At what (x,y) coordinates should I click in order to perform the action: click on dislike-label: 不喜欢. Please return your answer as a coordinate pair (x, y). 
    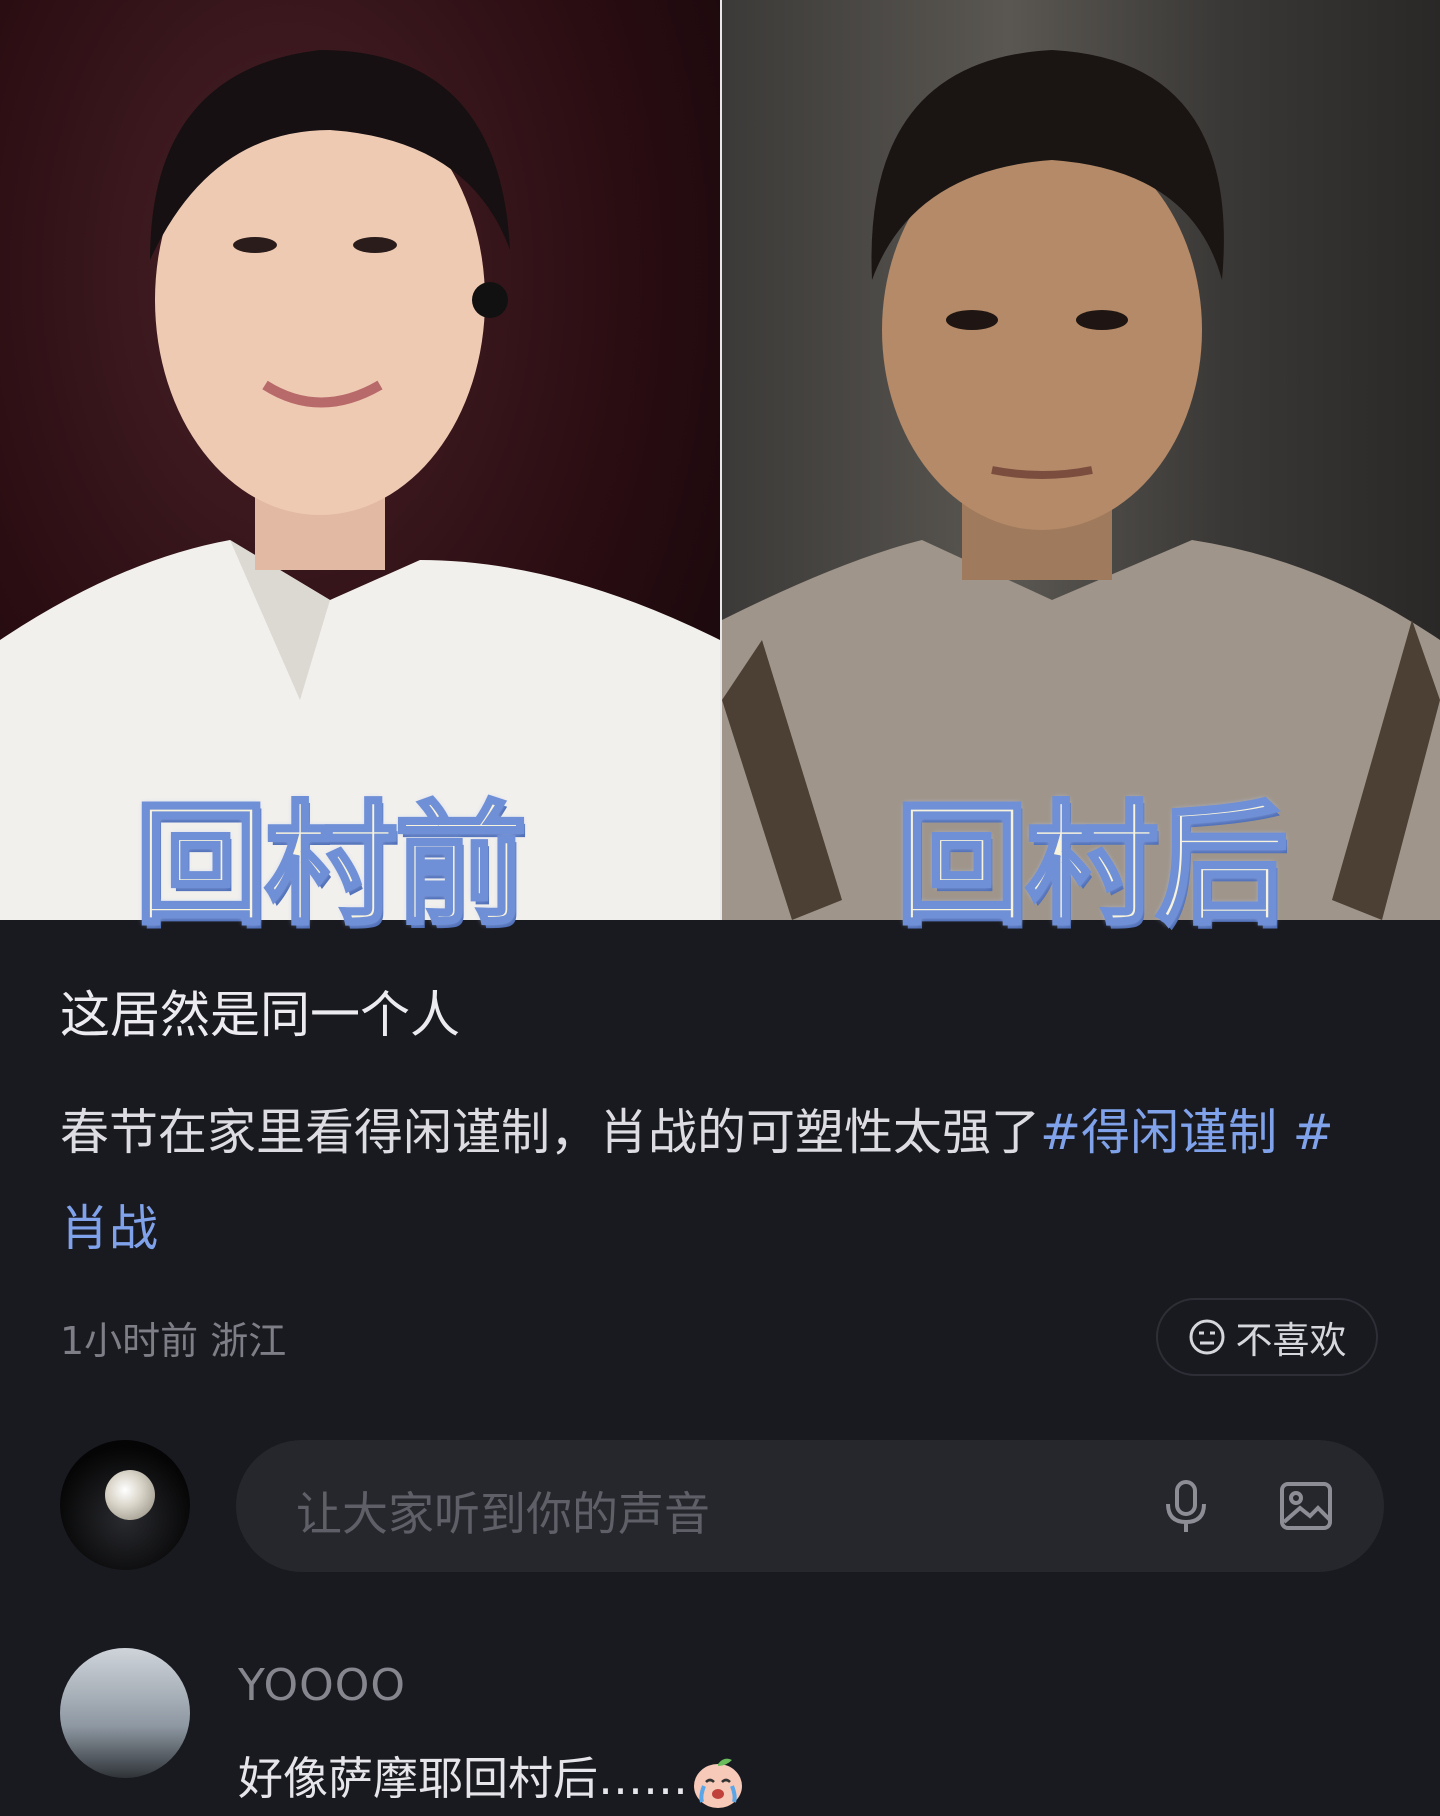
    Looking at the image, I should click on (1291, 1340).